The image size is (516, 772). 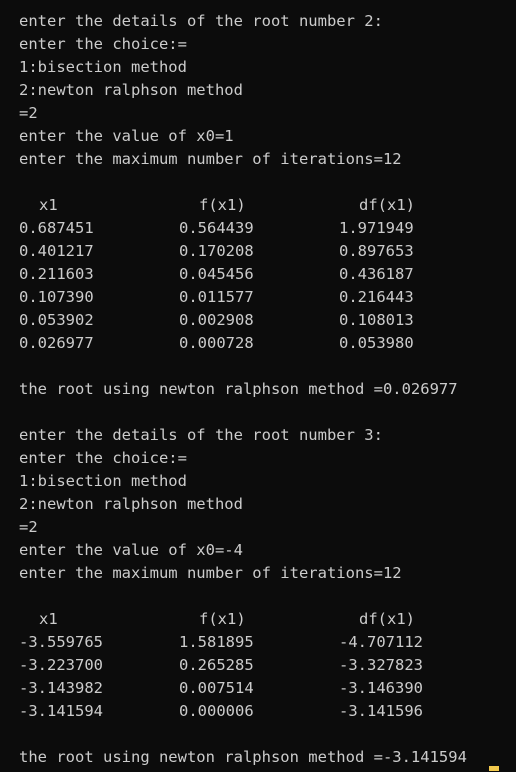 What do you see at coordinates (216, 320) in the screenshot?
I see `table-cell: 0.002908` at bounding box center [216, 320].